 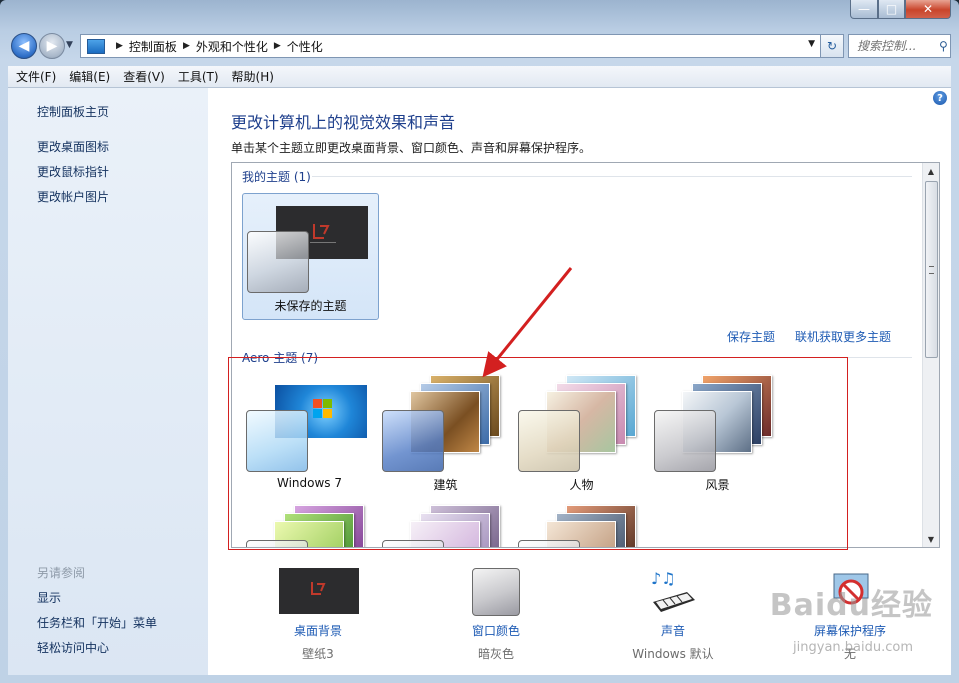 I want to click on divider, so click(x=612, y=176).